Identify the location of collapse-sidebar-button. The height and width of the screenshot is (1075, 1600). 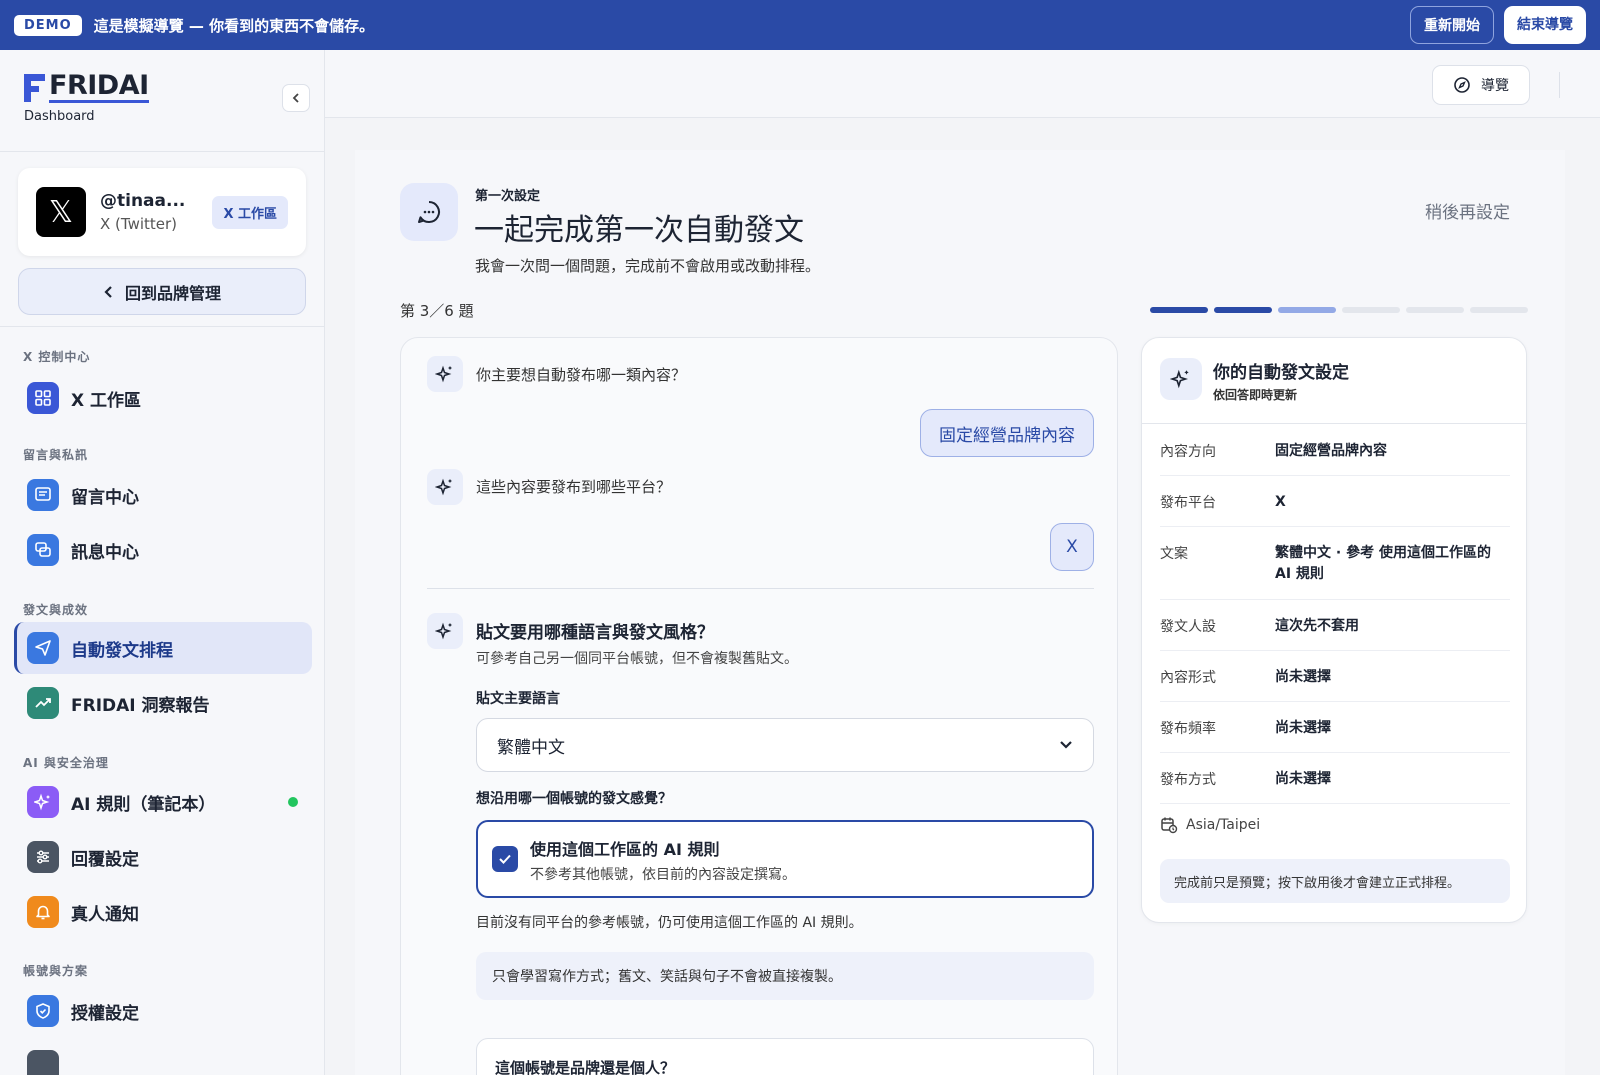
(296, 98).